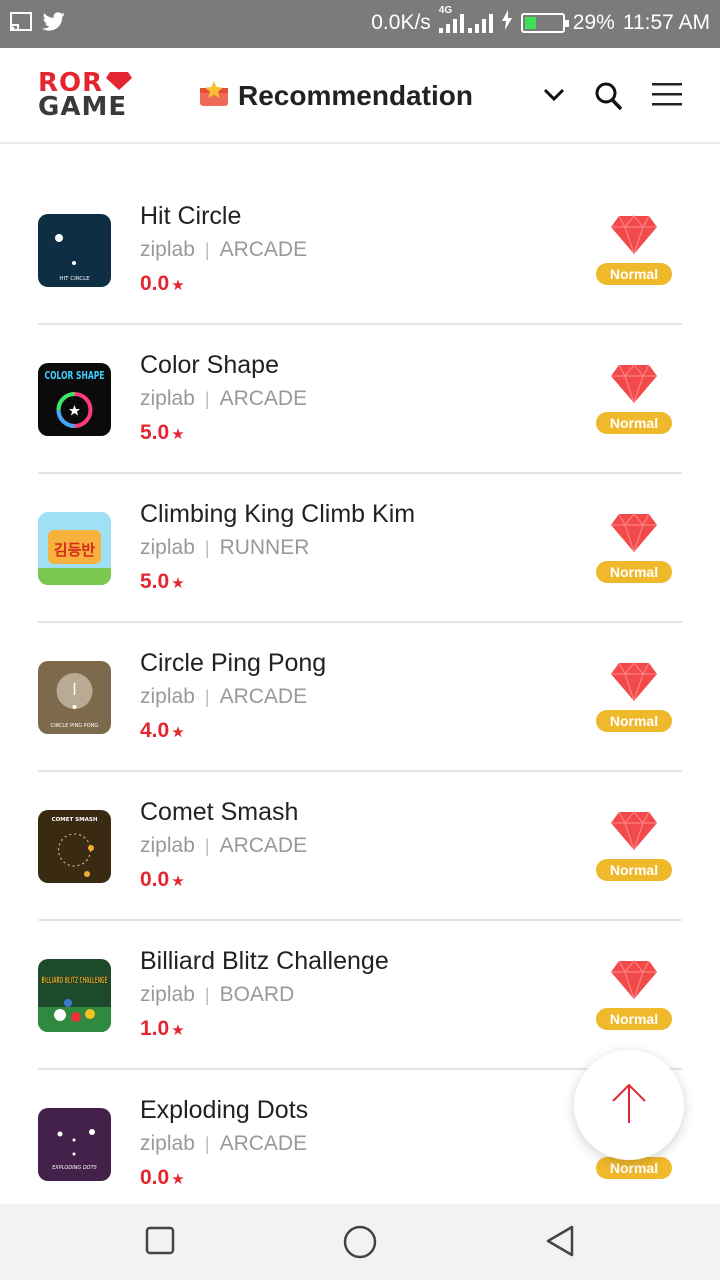 The width and height of the screenshot is (720, 1280). What do you see at coordinates (209, 365) in the screenshot?
I see `game-name: Color Shape` at bounding box center [209, 365].